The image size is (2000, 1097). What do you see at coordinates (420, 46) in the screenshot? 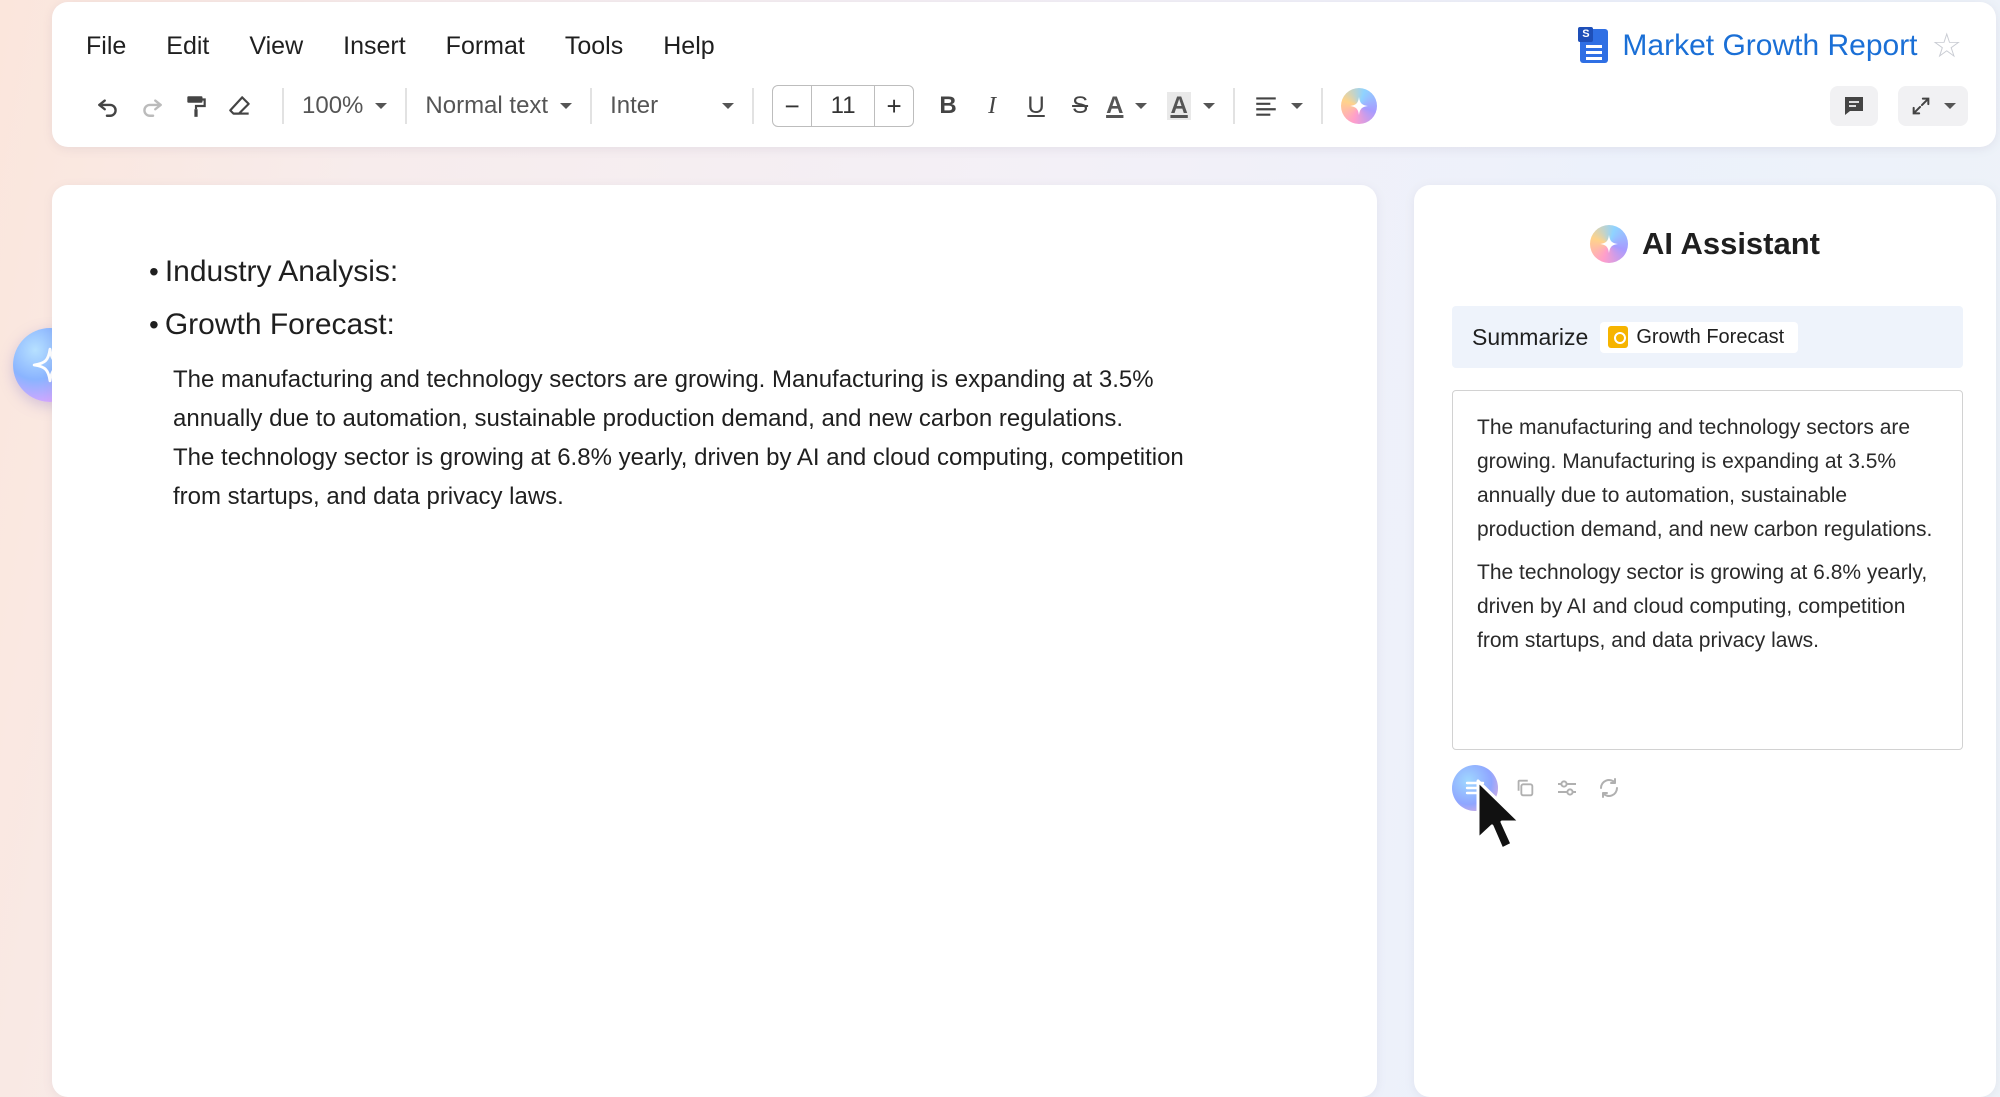
I see `menu-bar: File Edit View Insert Format Tools Help` at bounding box center [420, 46].